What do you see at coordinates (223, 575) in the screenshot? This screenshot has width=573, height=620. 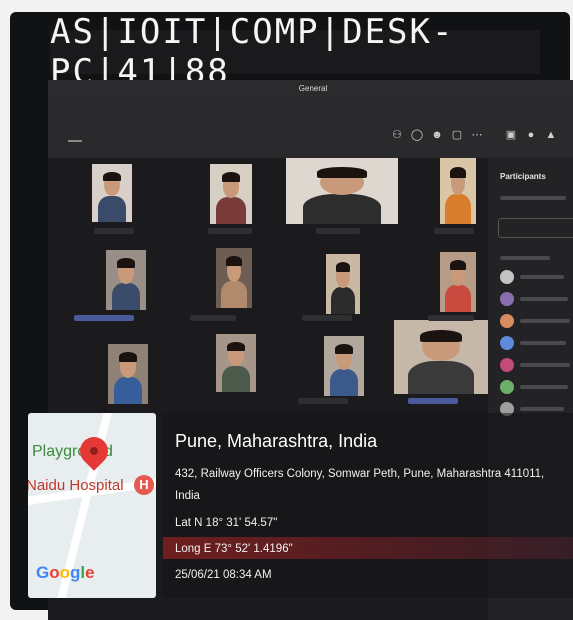 I see `timestamp-text: 25/06/21 08:34 AM` at bounding box center [223, 575].